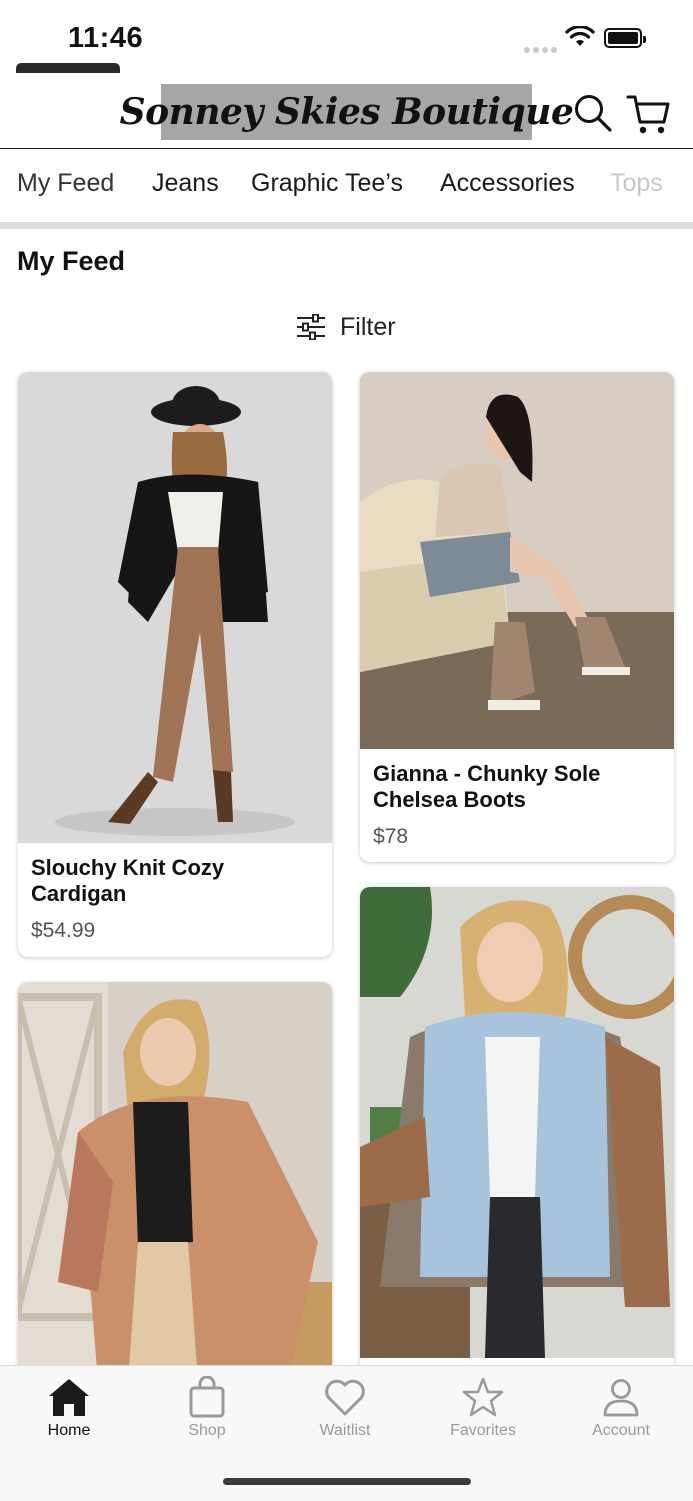 Image resolution: width=693 pixels, height=1501 pixels. What do you see at coordinates (63, 930) in the screenshot?
I see `product-price: $54.99` at bounding box center [63, 930].